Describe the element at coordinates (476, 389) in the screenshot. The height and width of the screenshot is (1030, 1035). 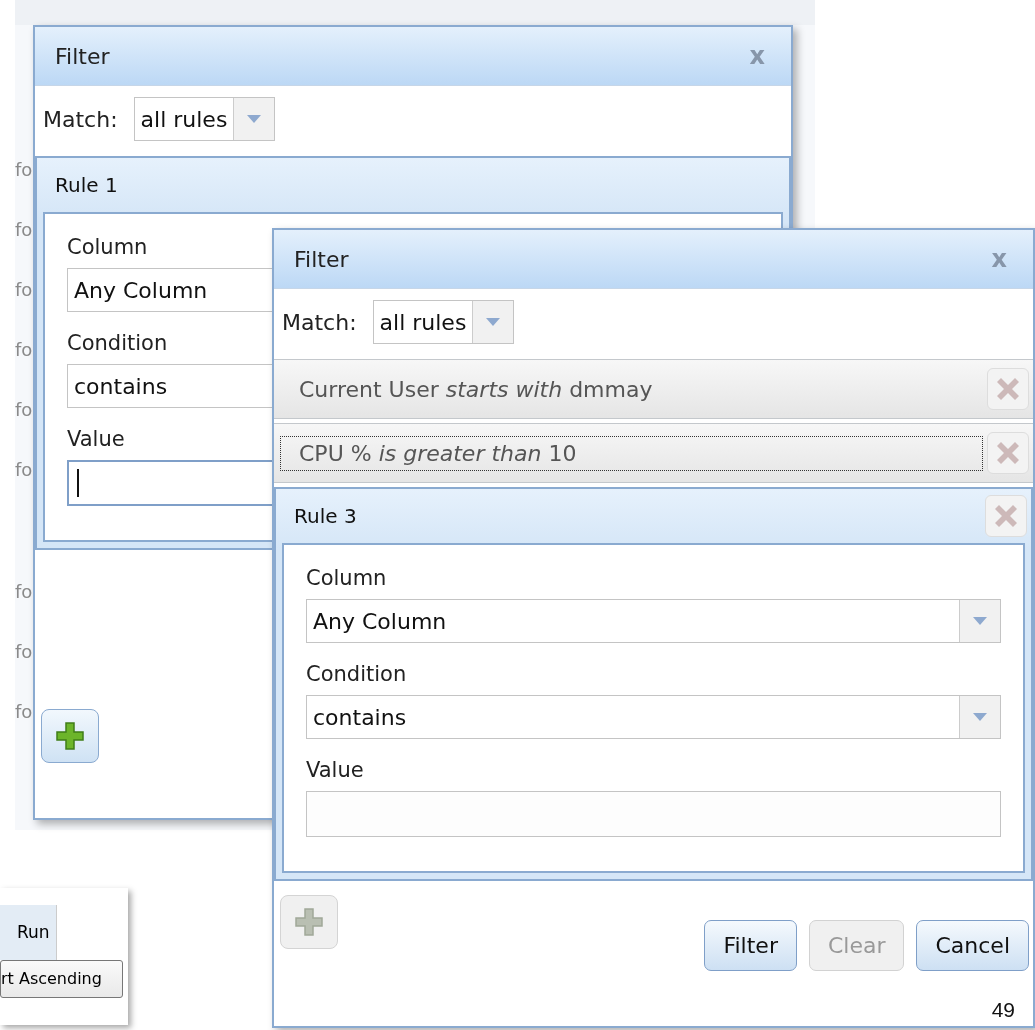
I see `rule-summary: Current User starts with dmmay` at that location.